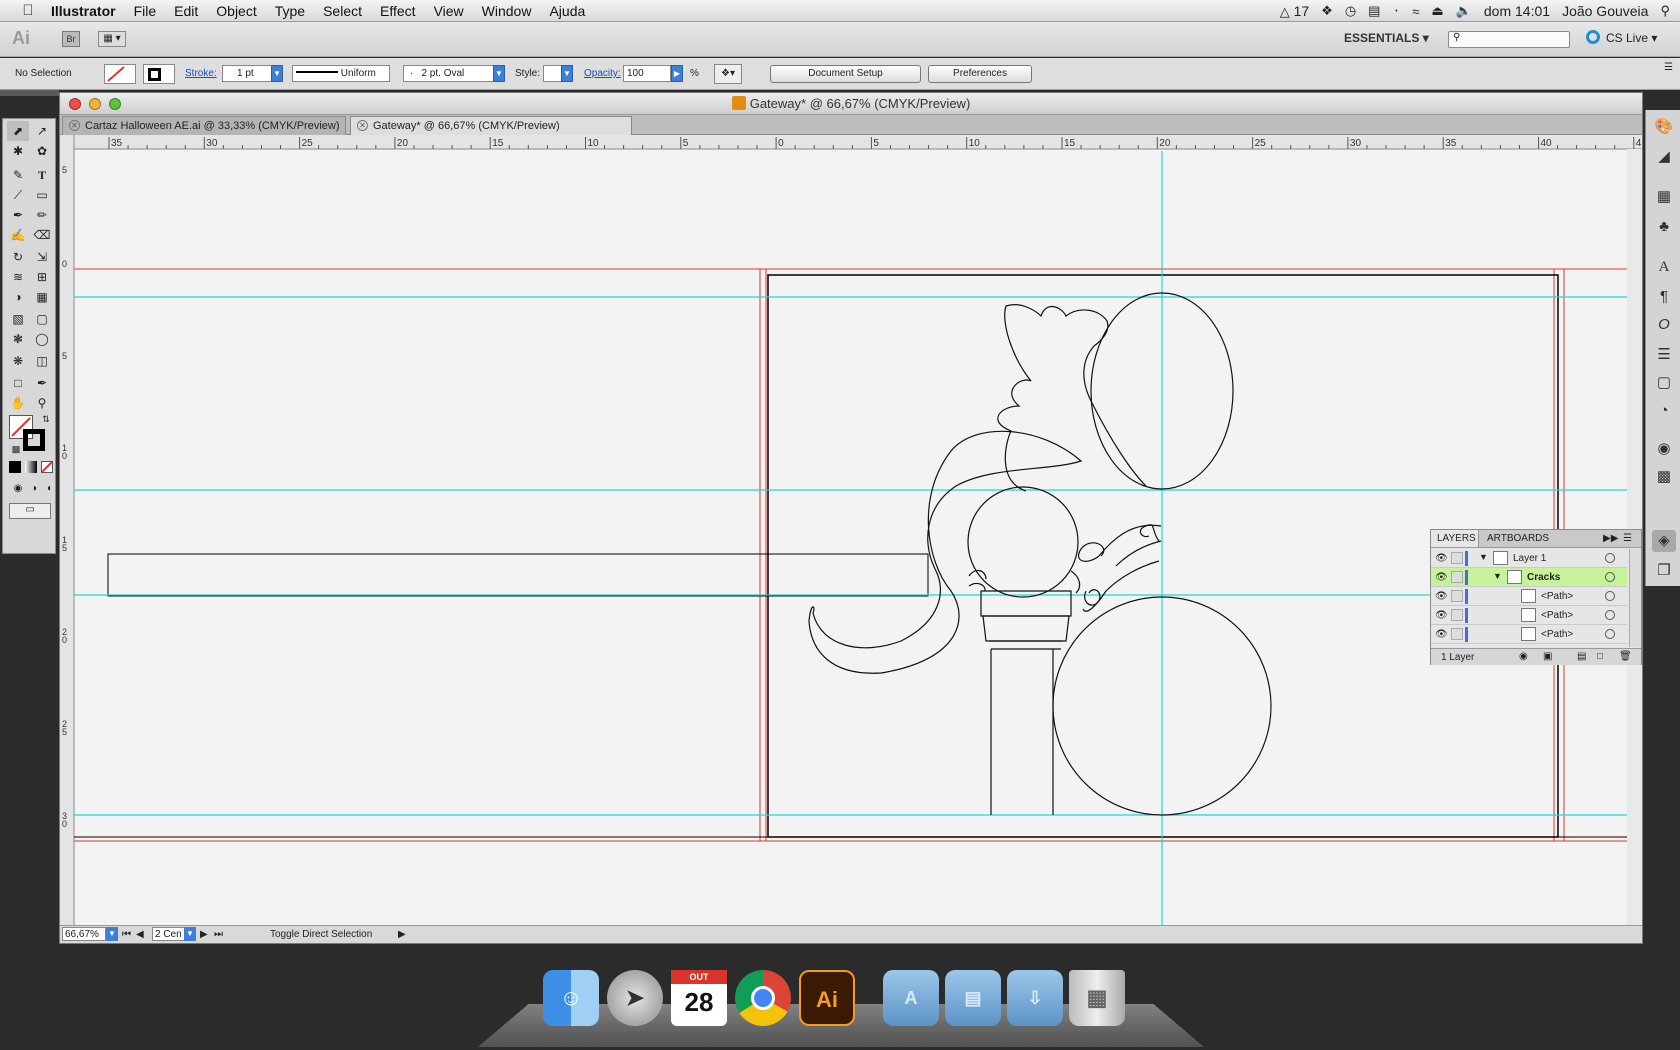 The width and height of the screenshot is (1680, 1050). What do you see at coordinates (1664, 297) in the screenshot?
I see `paragraph-panel-icon: ¶` at bounding box center [1664, 297].